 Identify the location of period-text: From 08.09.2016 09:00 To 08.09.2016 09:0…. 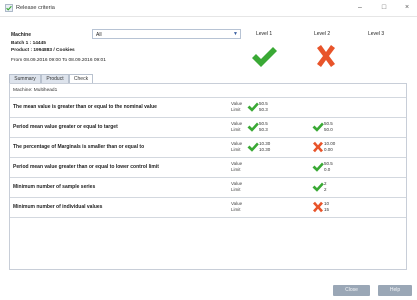
(58, 60).